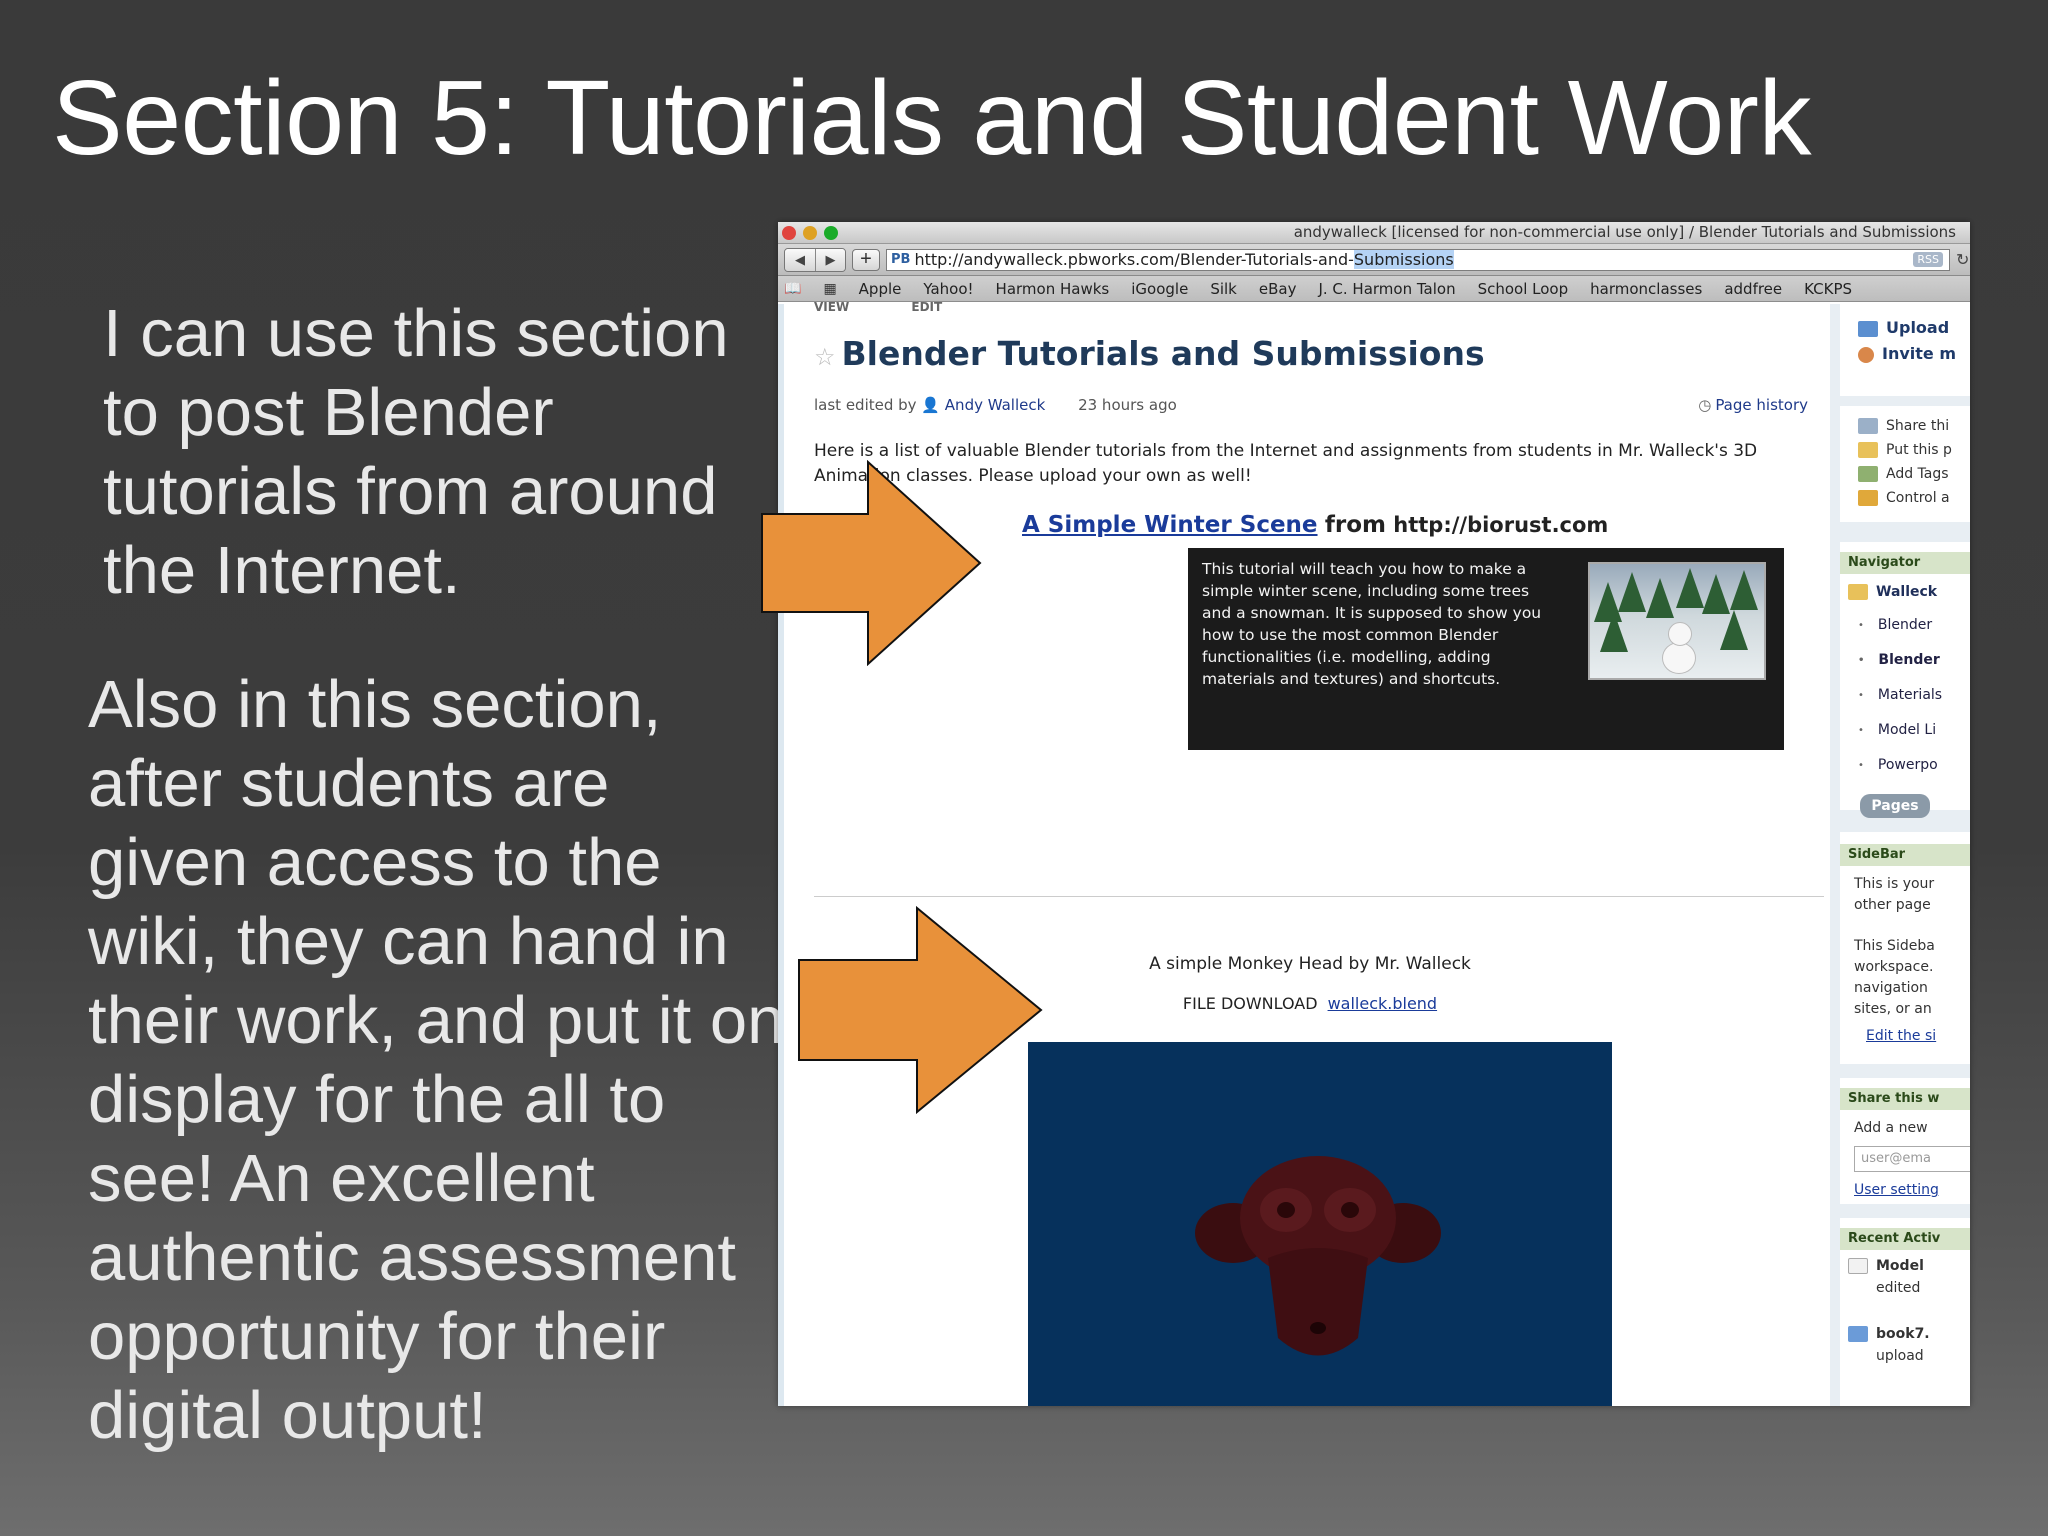 The width and height of the screenshot is (2048, 1536). Describe the element at coordinates (907, 307) in the screenshot. I see `page-tabs: VIEW EDIT` at that location.